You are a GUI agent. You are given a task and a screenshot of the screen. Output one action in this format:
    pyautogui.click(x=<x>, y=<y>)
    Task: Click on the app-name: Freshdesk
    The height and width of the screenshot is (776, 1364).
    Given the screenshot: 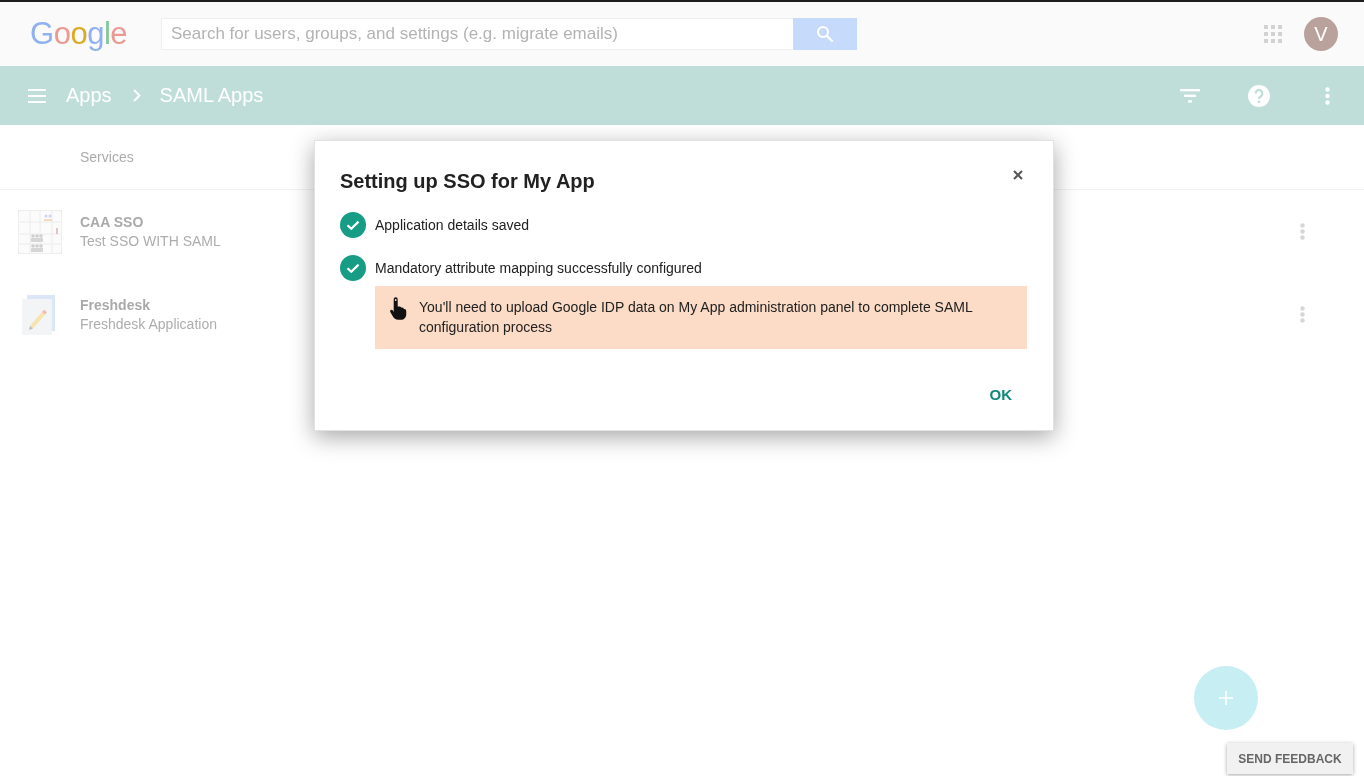 What is the action you would take?
    pyautogui.click(x=116, y=305)
    